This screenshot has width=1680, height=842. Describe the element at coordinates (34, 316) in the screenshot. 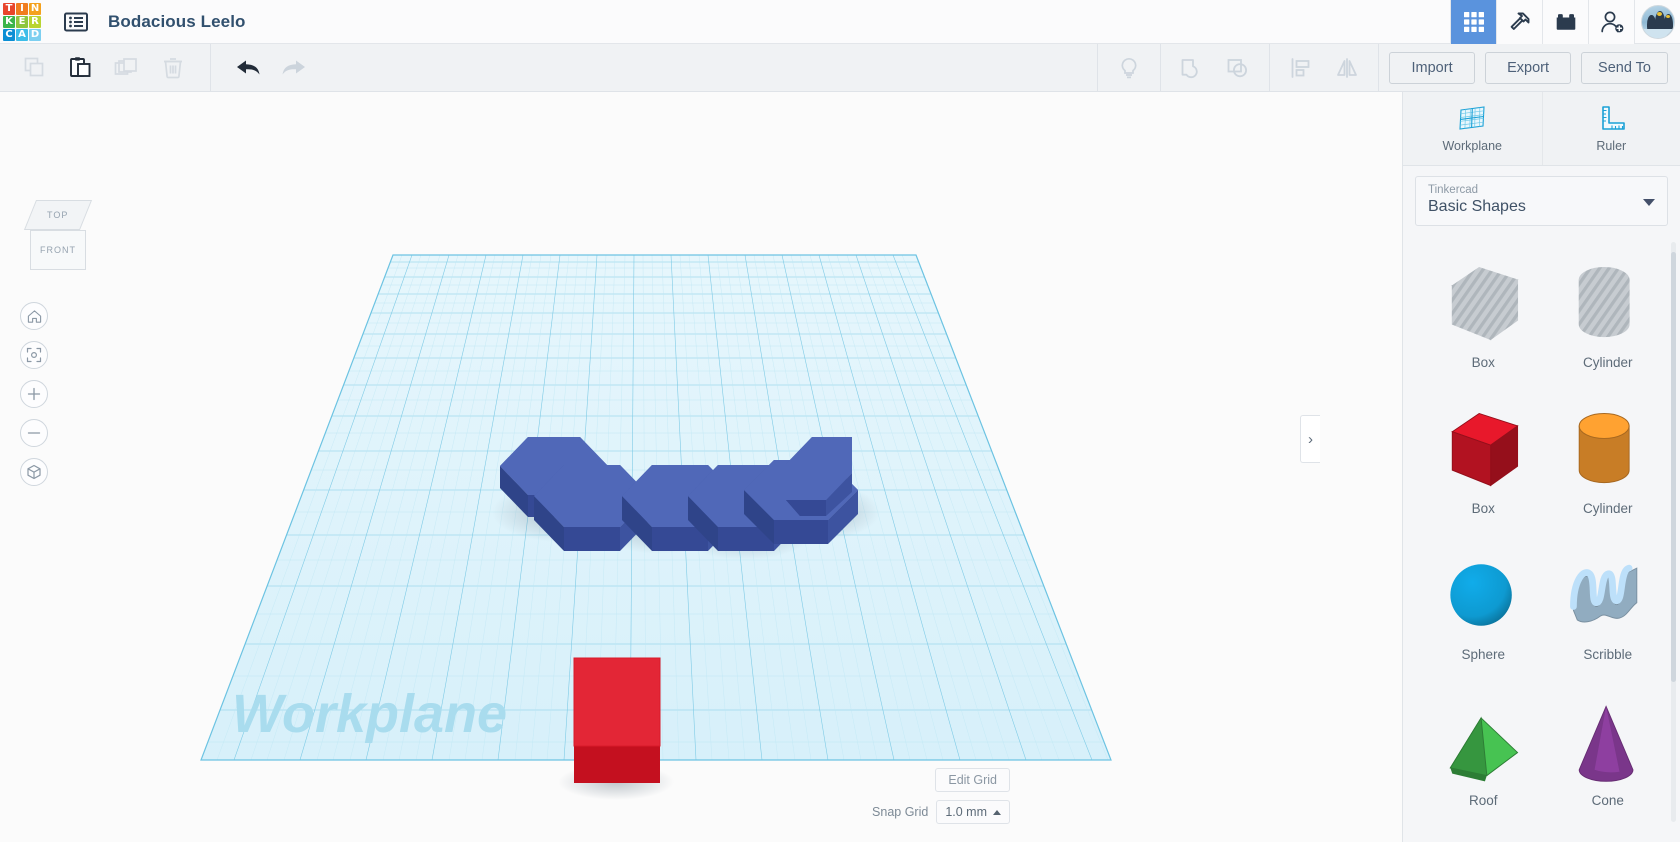

I see `home-view-button` at that location.